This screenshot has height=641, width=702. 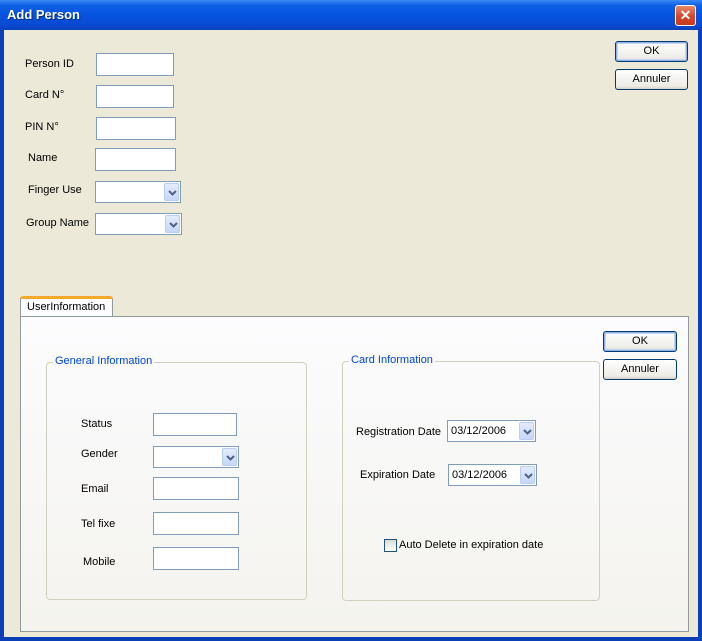 I want to click on person-id-label: Person ID, so click(x=49, y=64).